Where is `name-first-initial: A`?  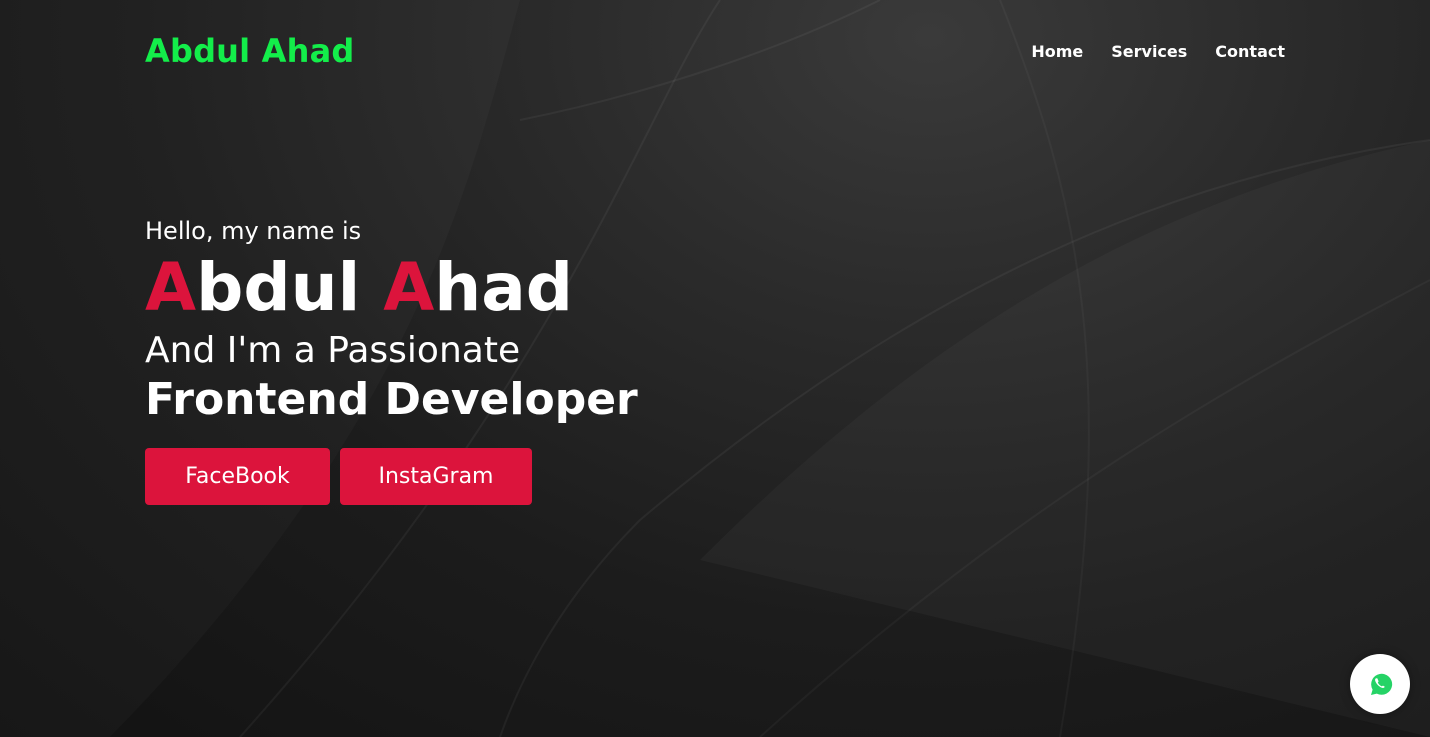
name-first-initial: A is located at coordinates (171, 287).